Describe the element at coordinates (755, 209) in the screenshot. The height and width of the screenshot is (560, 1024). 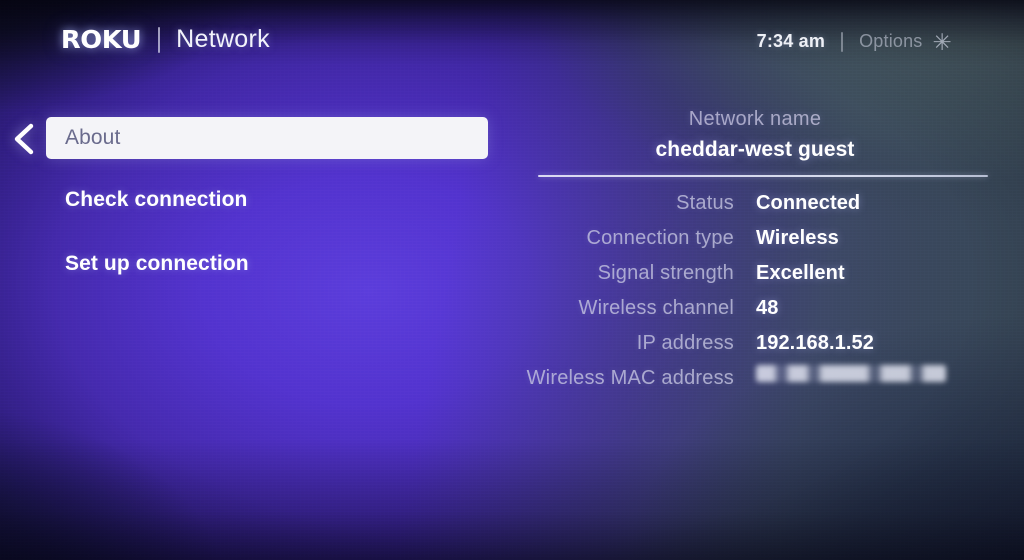
I see `detail-row-status: Status Connected` at that location.